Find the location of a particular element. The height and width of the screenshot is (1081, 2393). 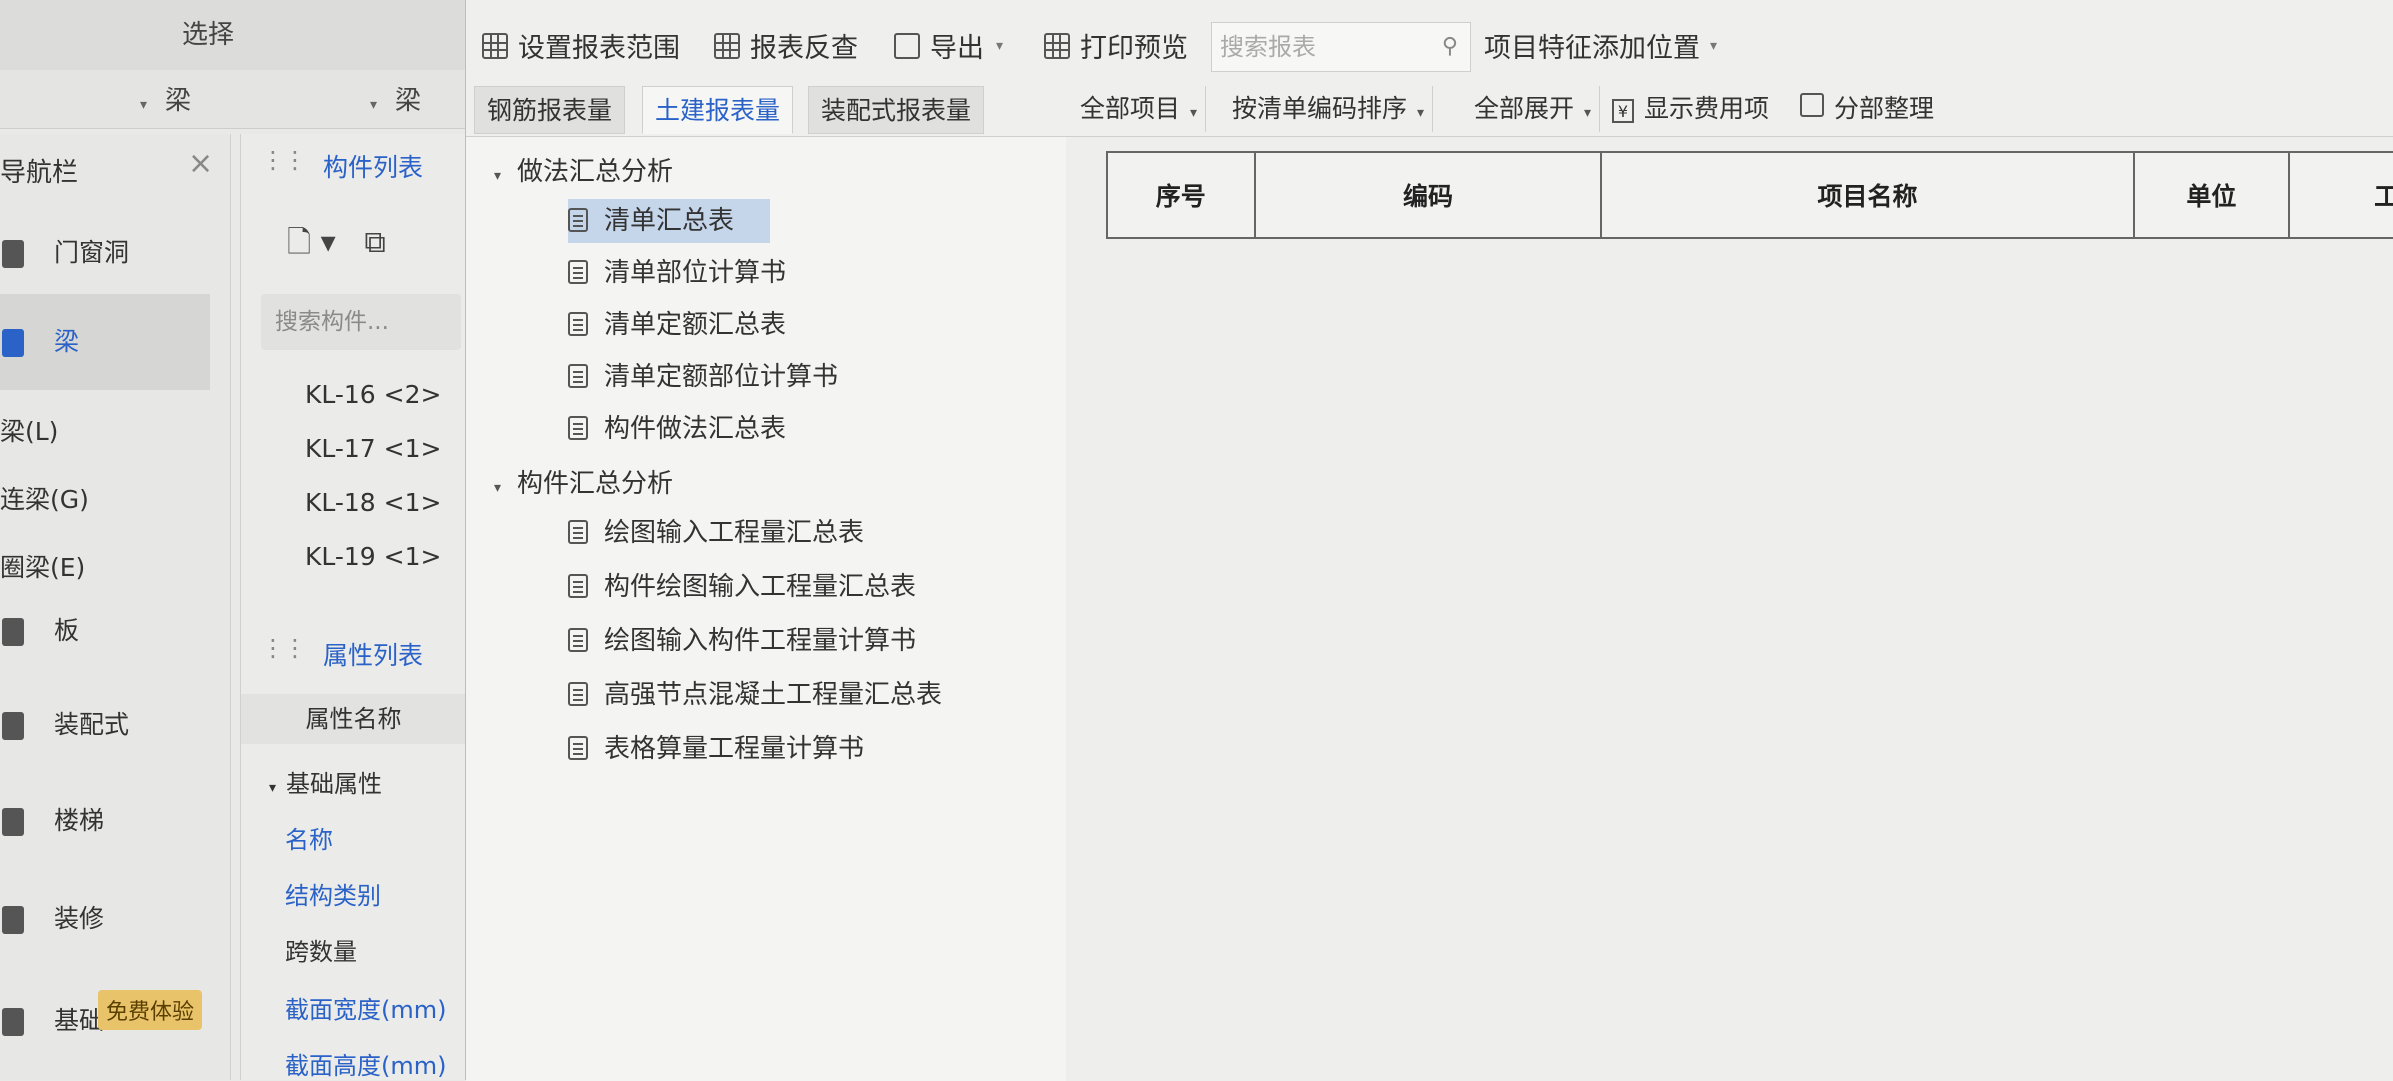

feature-position-label: 项目特征添加位置 is located at coordinates (1592, 48).